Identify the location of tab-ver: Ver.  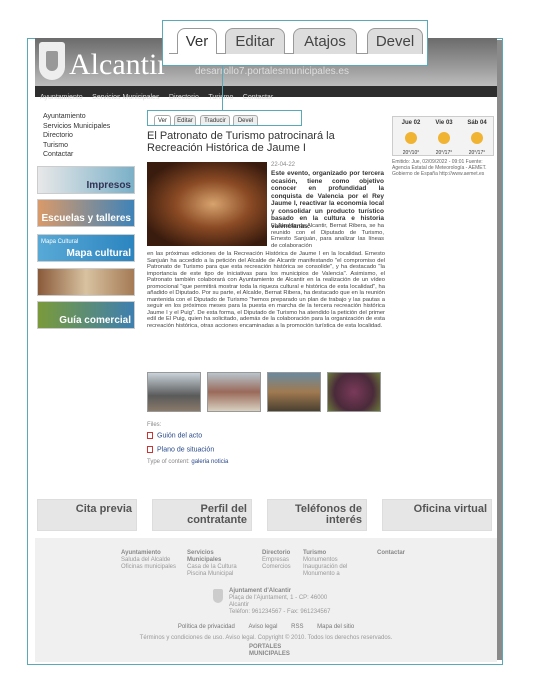
(197, 41).